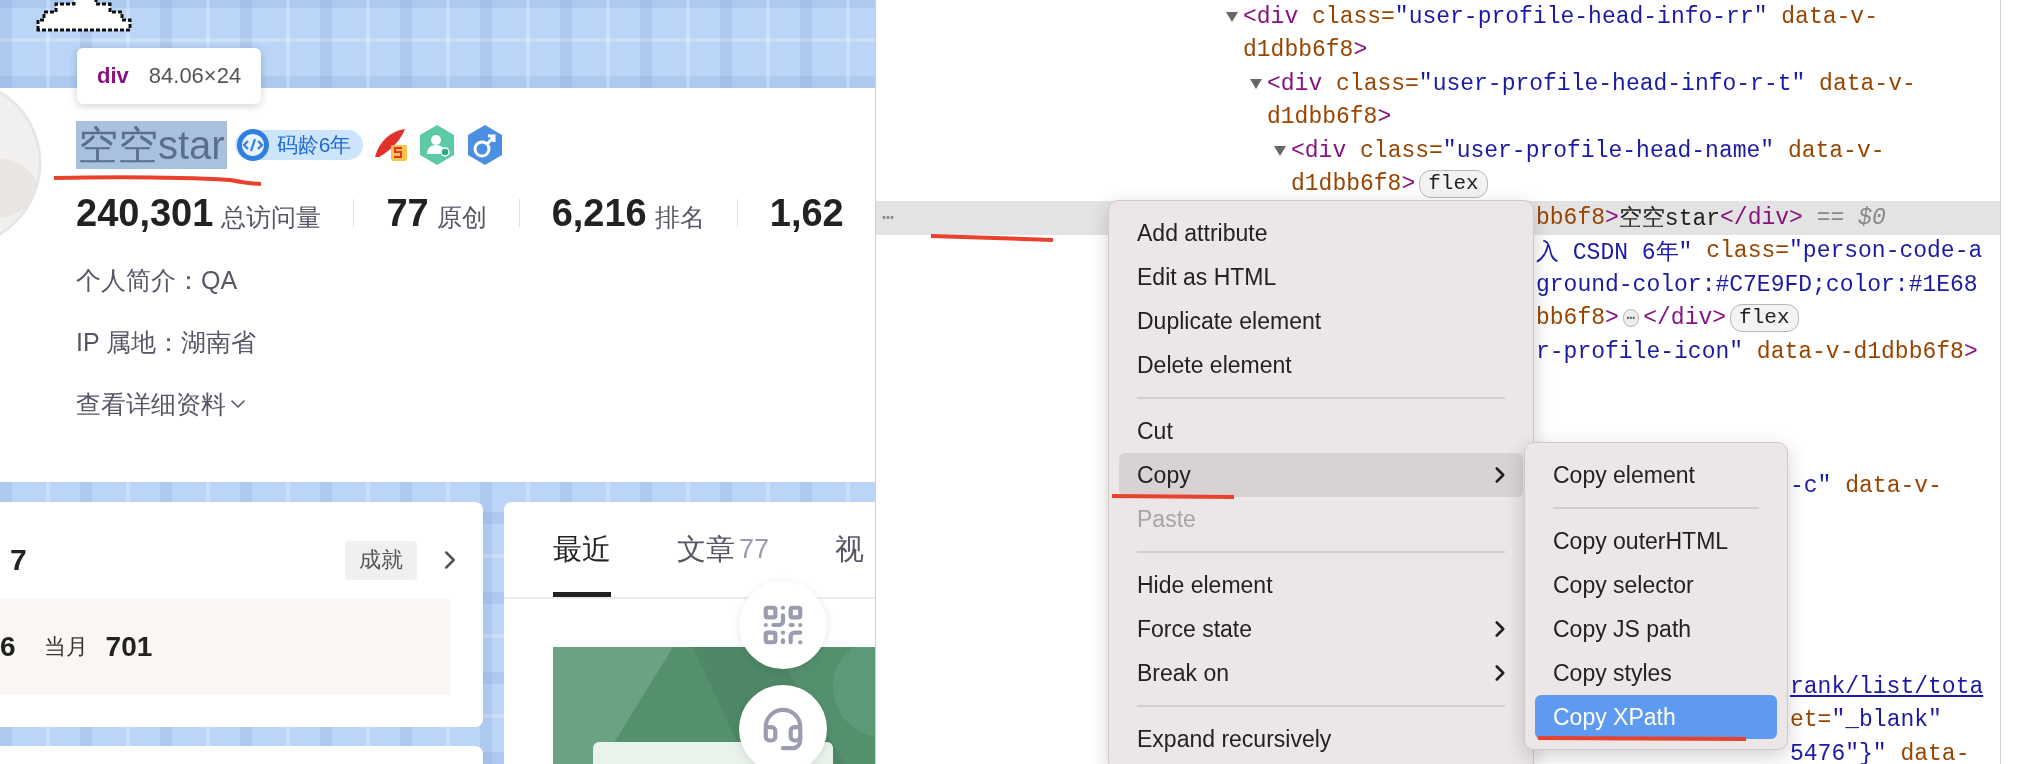 This screenshot has height=764, width=2022. Describe the element at coordinates (1608, 150) in the screenshot. I see `attribute-value: "user-profile-head-name"` at that location.